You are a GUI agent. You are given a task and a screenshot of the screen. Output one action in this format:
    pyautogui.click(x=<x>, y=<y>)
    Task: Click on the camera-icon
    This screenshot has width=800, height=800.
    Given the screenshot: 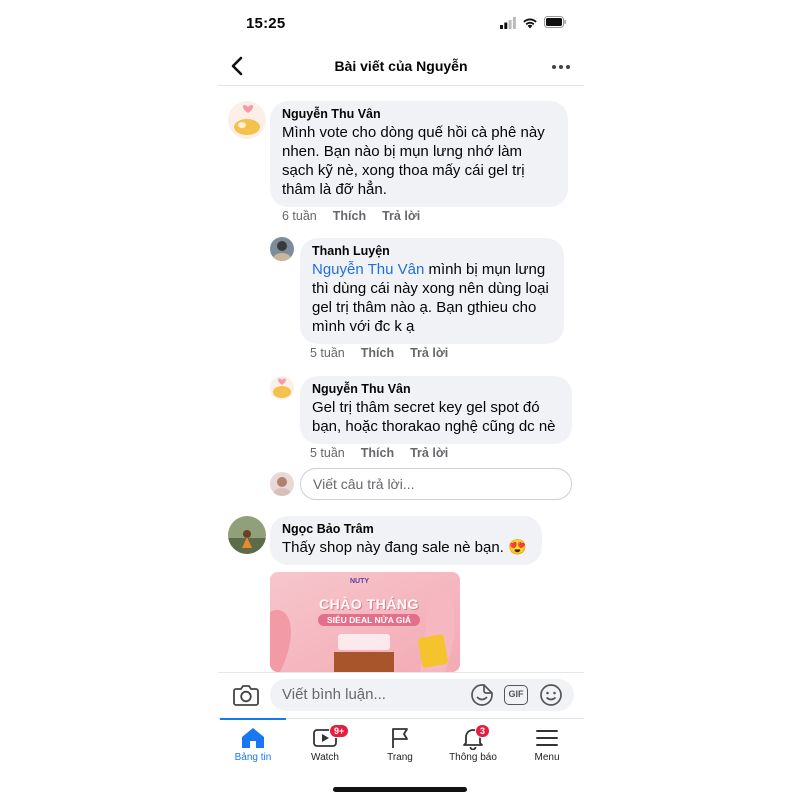 What is the action you would take?
    pyautogui.click(x=246, y=695)
    